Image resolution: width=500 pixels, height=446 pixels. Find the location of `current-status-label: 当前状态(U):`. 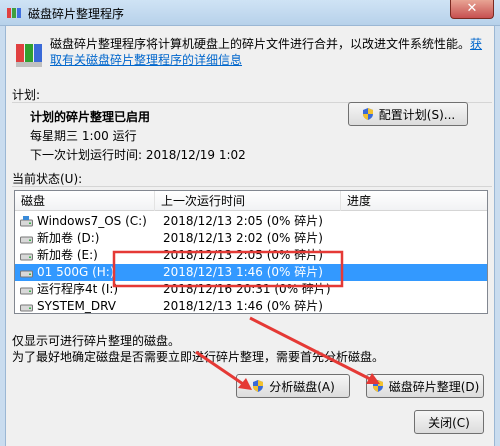

current-status-label: 当前状态(U): is located at coordinates (47, 179).